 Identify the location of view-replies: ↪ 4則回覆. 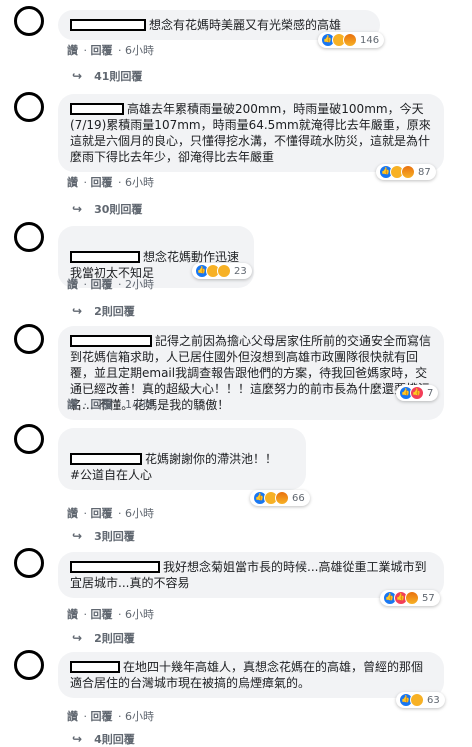
(103, 739).